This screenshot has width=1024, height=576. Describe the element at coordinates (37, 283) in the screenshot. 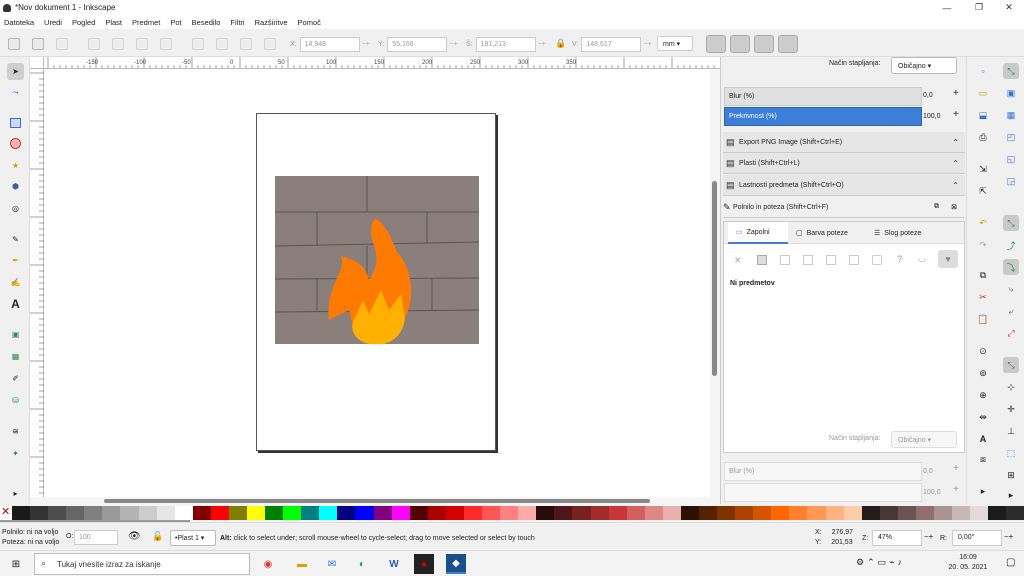

I see `vertical-ruler` at that location.